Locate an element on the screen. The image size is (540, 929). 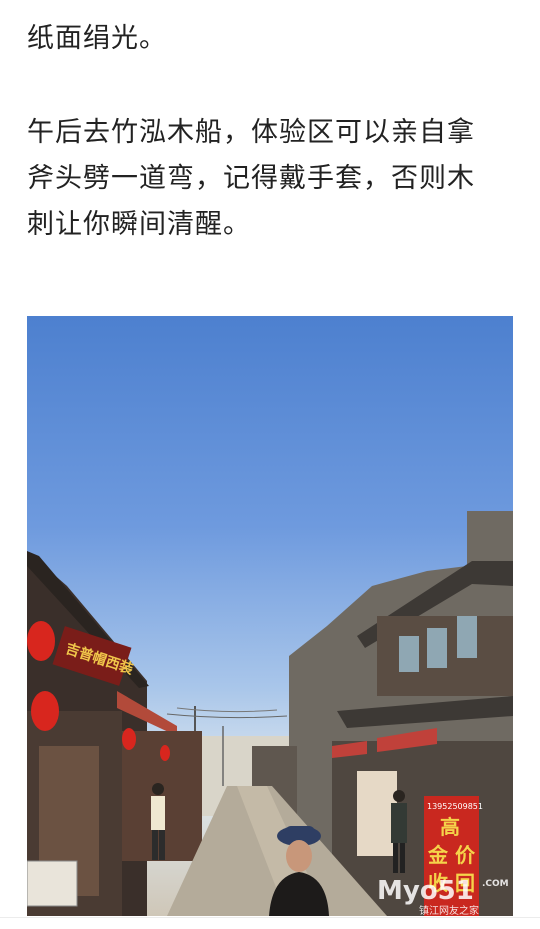
sign-text: 高 is located at coordinates (450, 827).